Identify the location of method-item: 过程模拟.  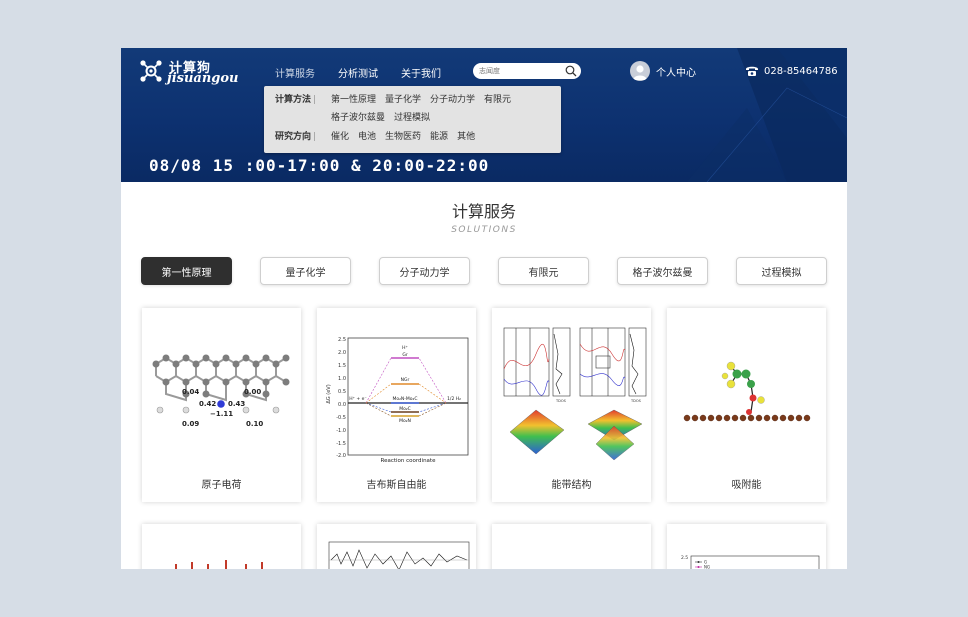
(412, 118).